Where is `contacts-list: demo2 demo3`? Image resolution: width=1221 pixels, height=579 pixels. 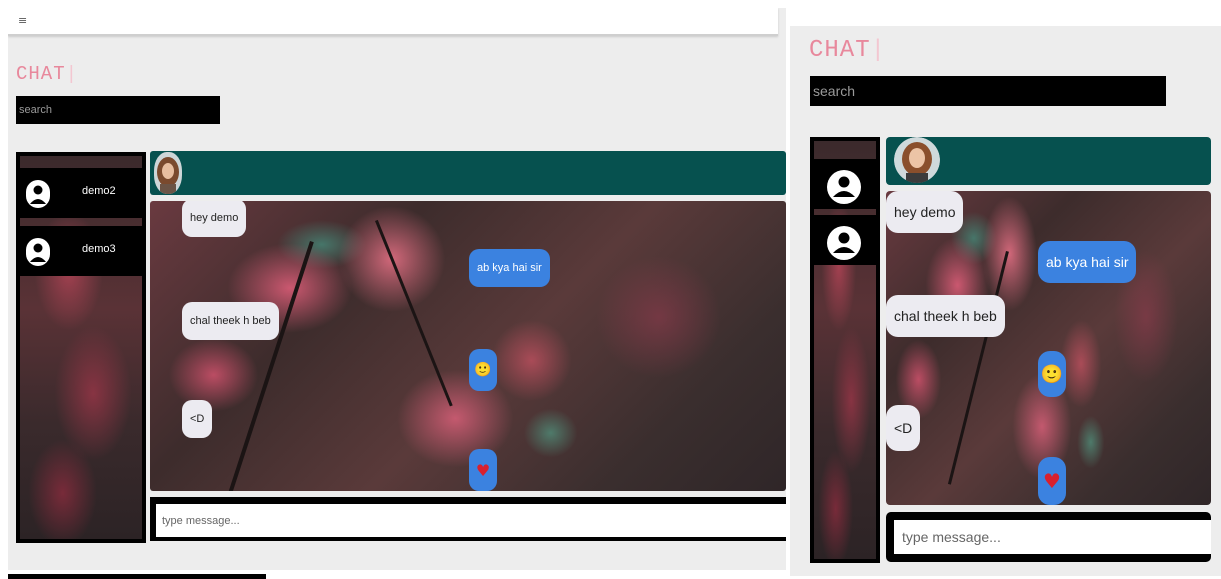
contacts-list: demo2 demo3 is located at coordinates (81, 347).